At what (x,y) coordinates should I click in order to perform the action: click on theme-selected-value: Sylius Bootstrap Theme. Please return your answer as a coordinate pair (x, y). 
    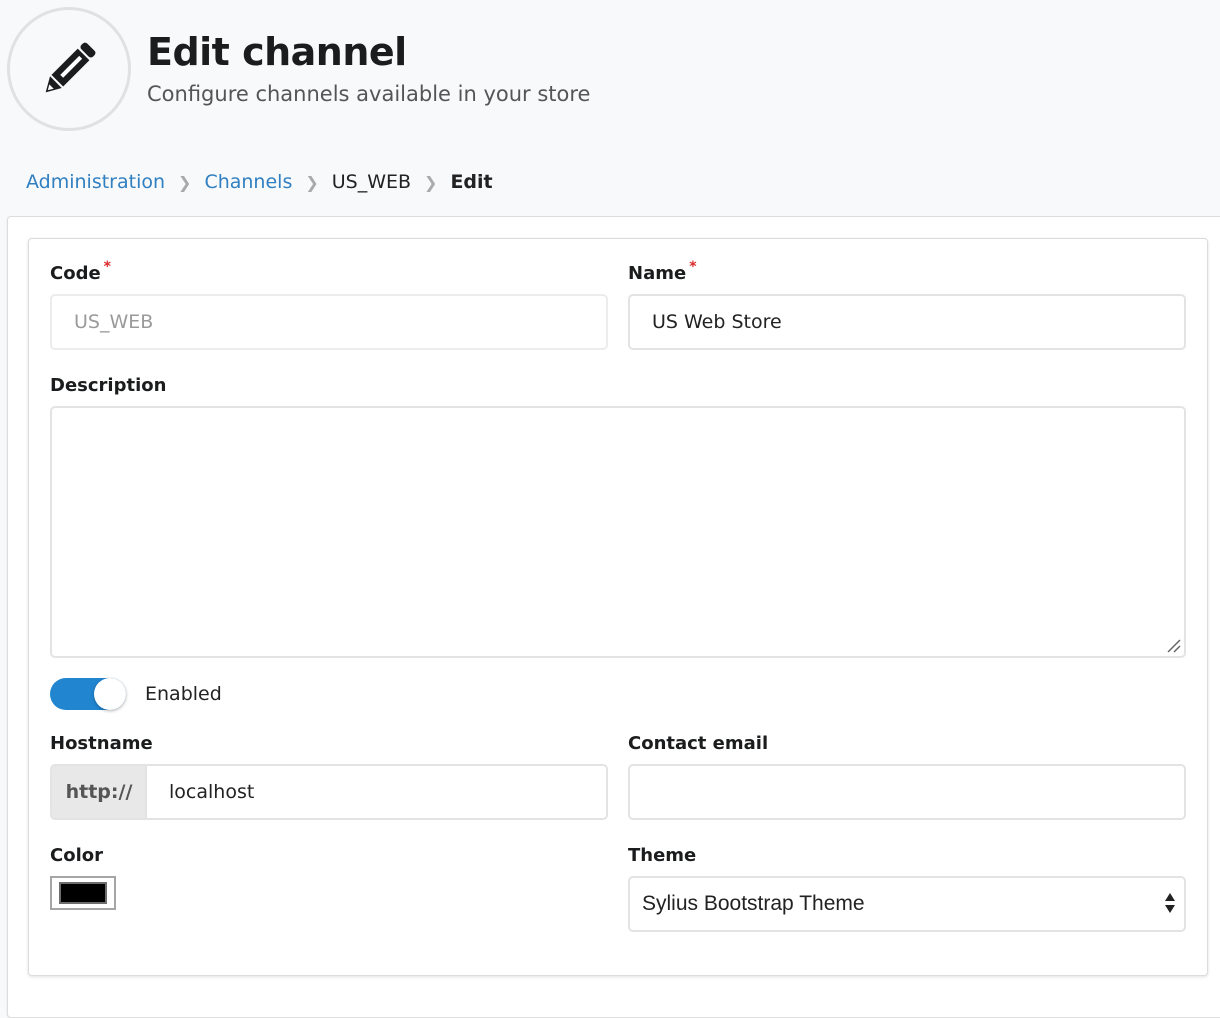
    Looking at the image, I should click on (753, 903).